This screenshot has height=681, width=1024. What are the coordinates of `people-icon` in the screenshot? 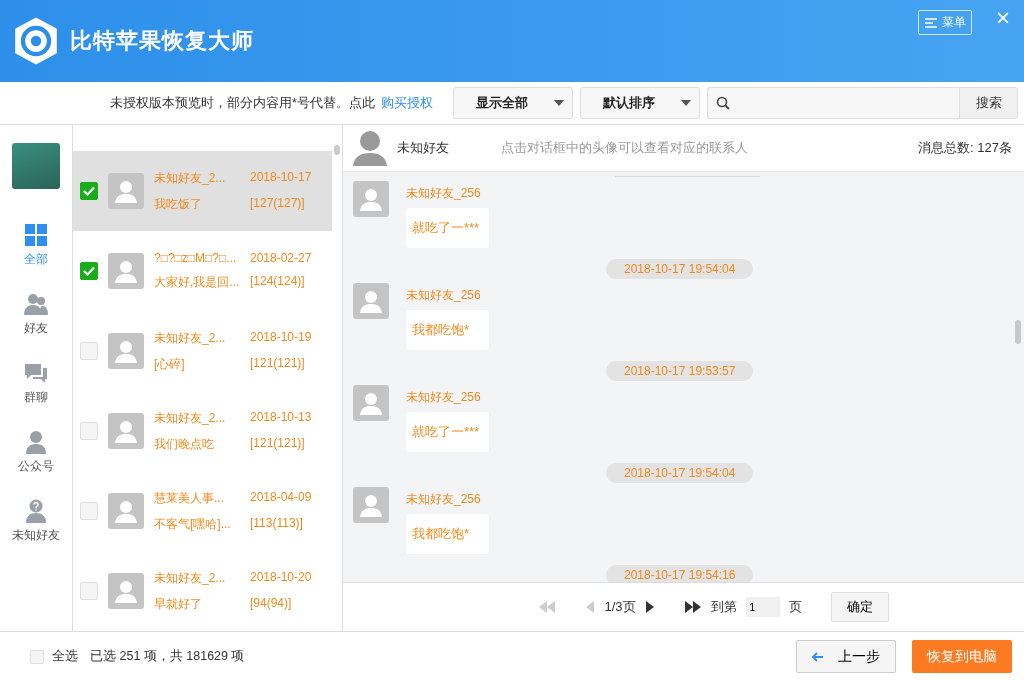 It's located at (36, 304).